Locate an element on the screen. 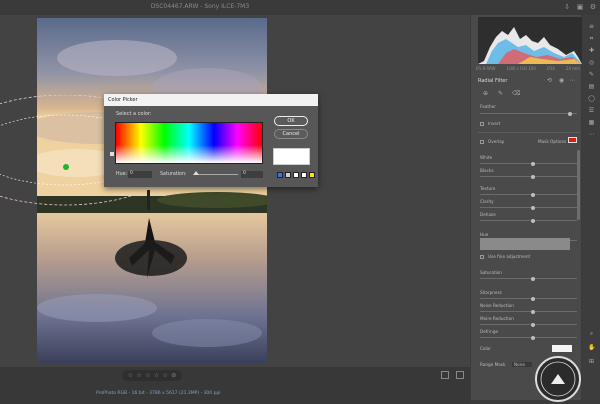  overlay-checkbox is located at coordinates (482, 142).